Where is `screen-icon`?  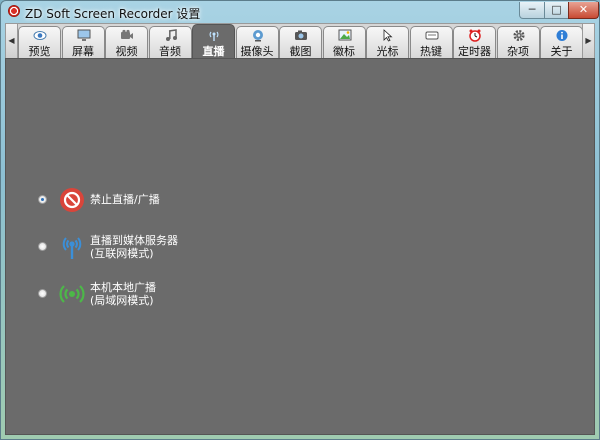
screen-icon is located at coordinates (84, 35).